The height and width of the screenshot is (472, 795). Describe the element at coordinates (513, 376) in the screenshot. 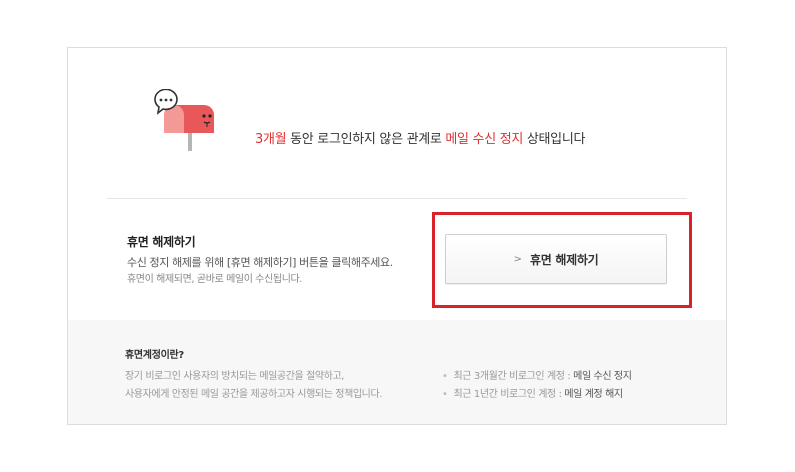

I see `bullet-prefix: 최근 3개월간 비로그인 계정 :` at that location.